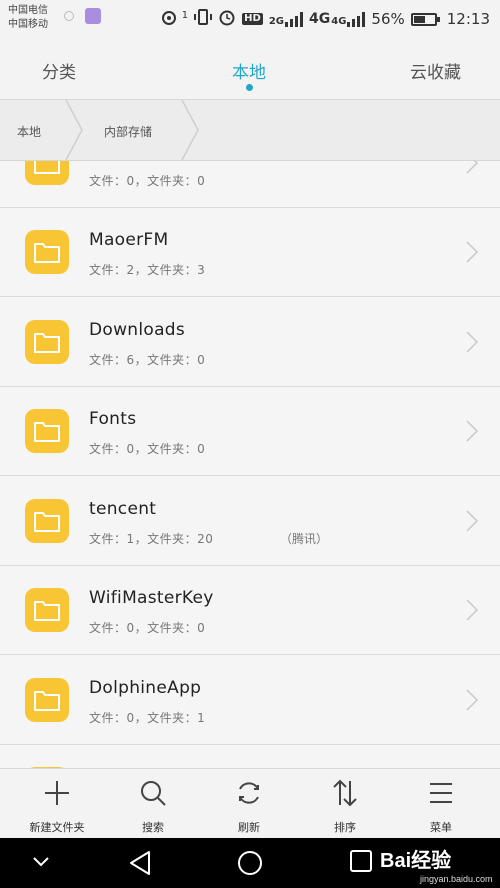 The image size is (500, 888). Describe the element at coordinates (57, 793) in the screenshot. I see `plus-icon` at that location.